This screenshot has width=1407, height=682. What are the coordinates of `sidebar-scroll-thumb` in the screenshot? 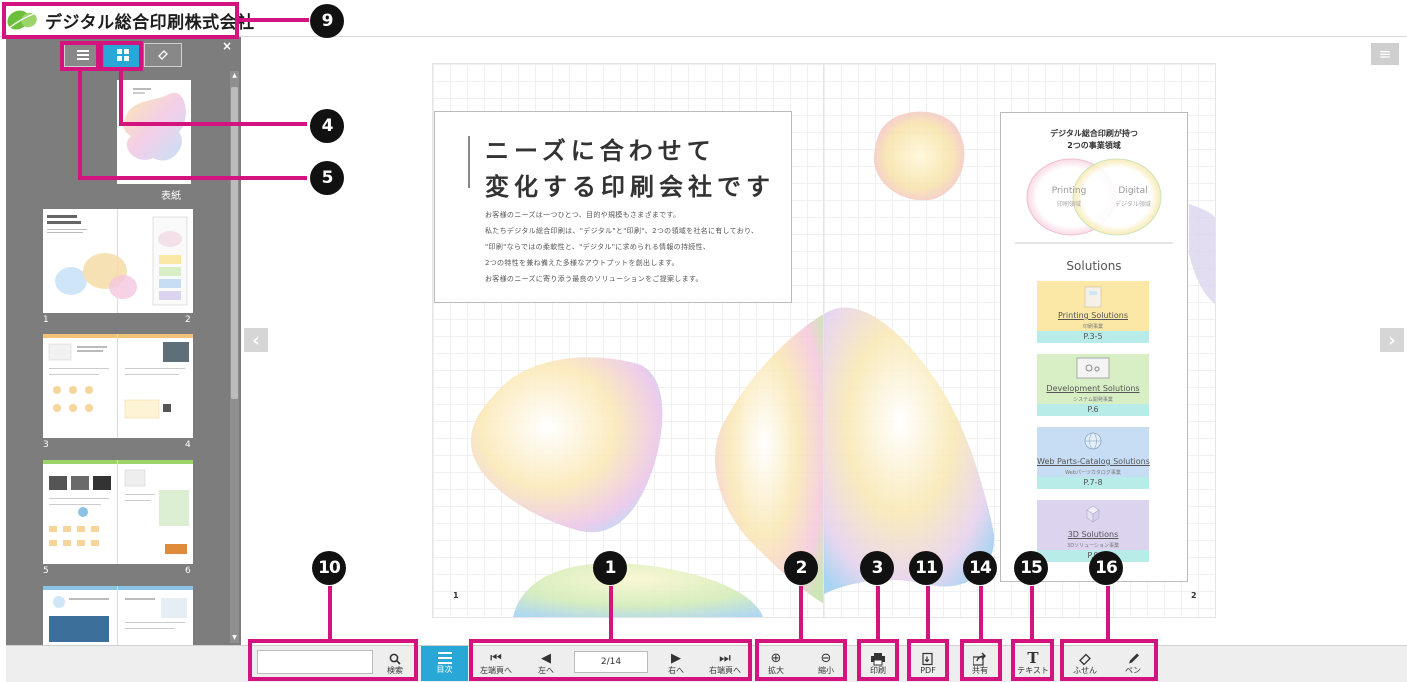 It's located at (234, 243).